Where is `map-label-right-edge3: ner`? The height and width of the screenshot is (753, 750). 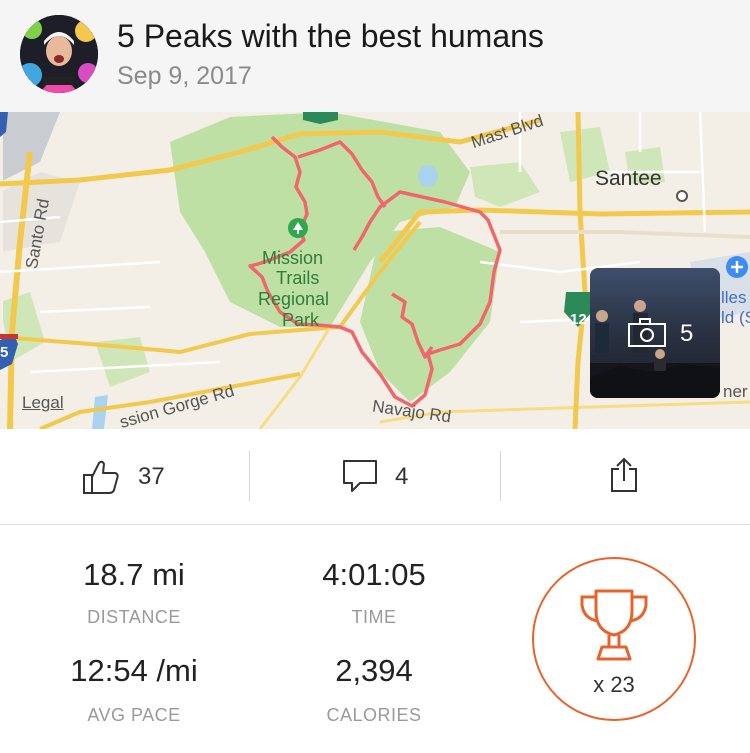
map-label-right-edge3: ner is located at coordinates (735, 391).